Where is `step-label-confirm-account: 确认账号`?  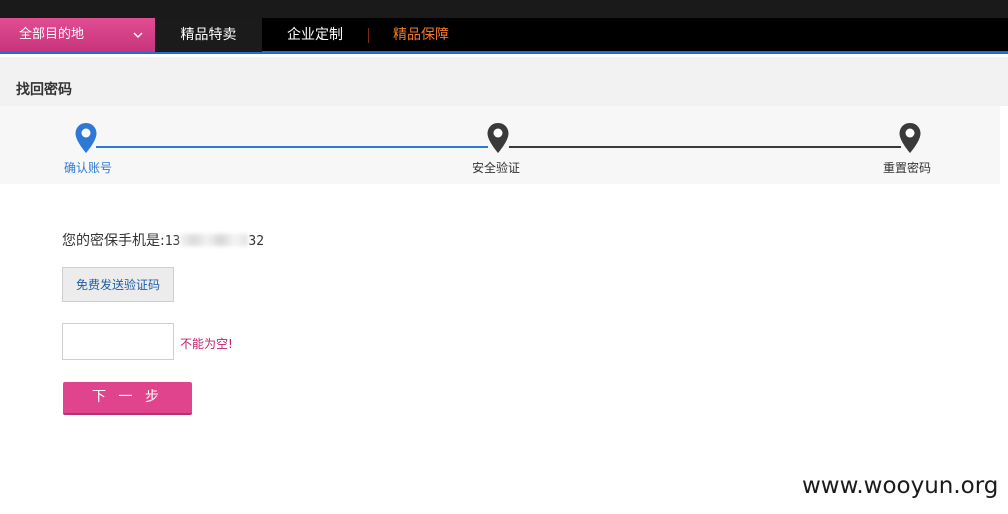 step-label-confirm-account: 确认账号 is located at coordinates (88, 168).